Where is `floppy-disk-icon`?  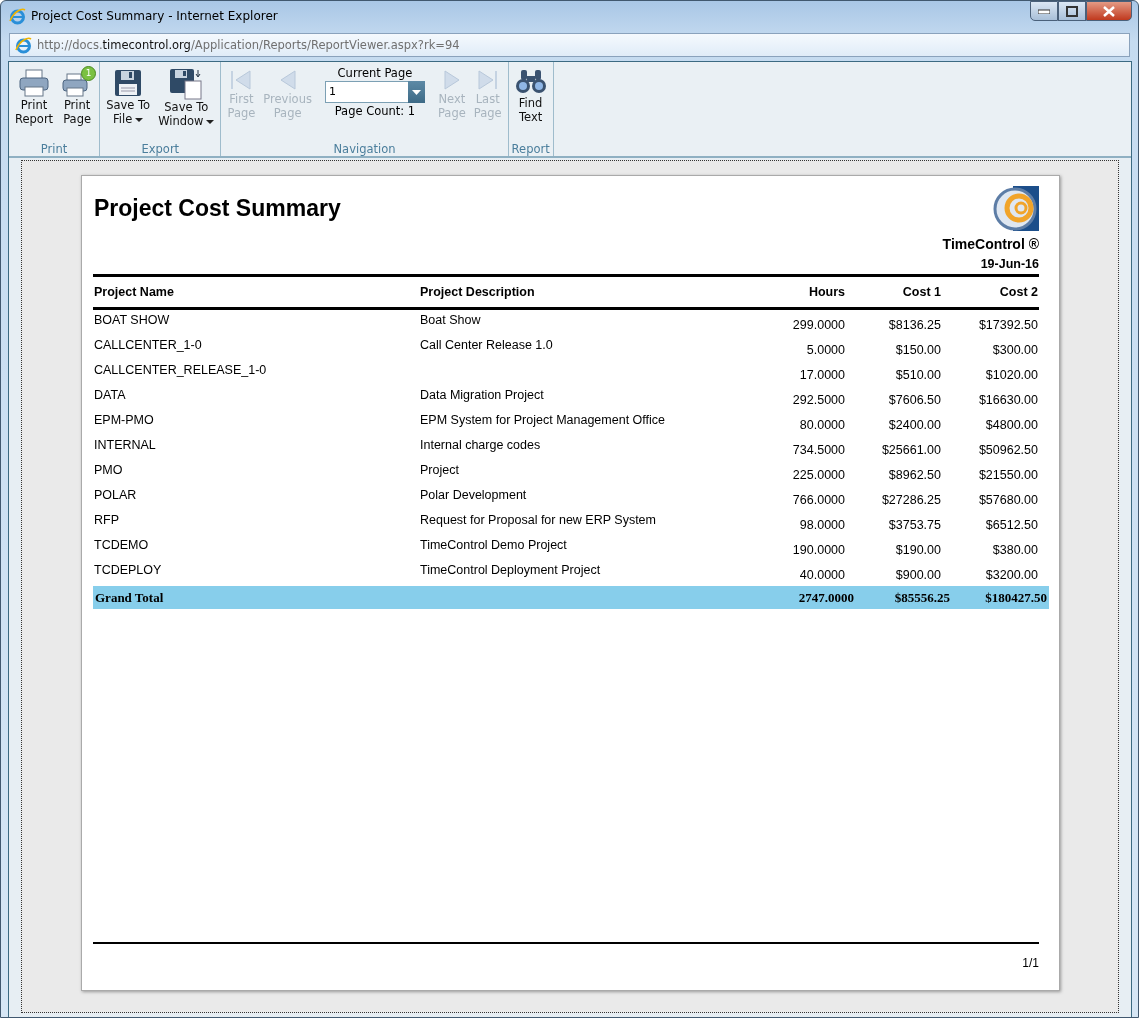 floppy-disk-icon is located at coordinates (186, 84).